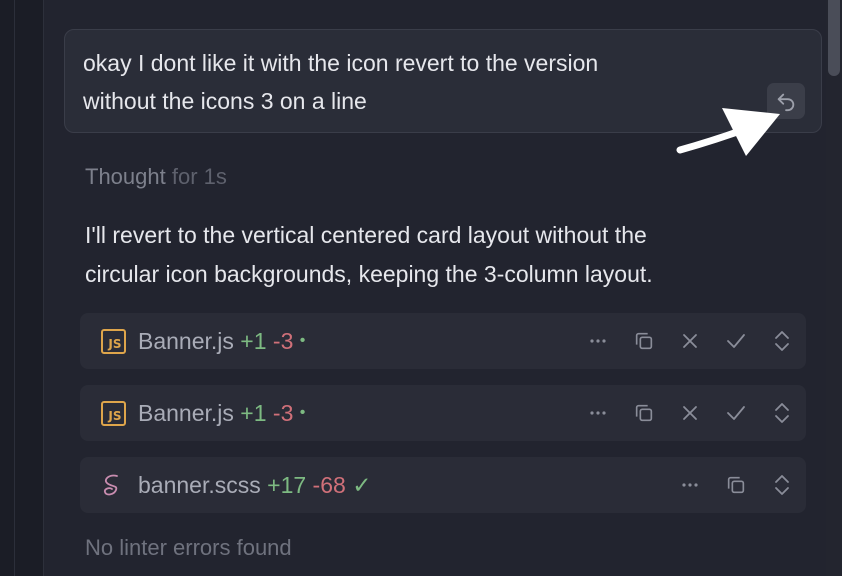 The width and height of the screenshot is (842, 576). What do you see at coordinates (199, 485) in the screenshot?
I see `file-name: banner.scss` at bounding box center [199, 485].